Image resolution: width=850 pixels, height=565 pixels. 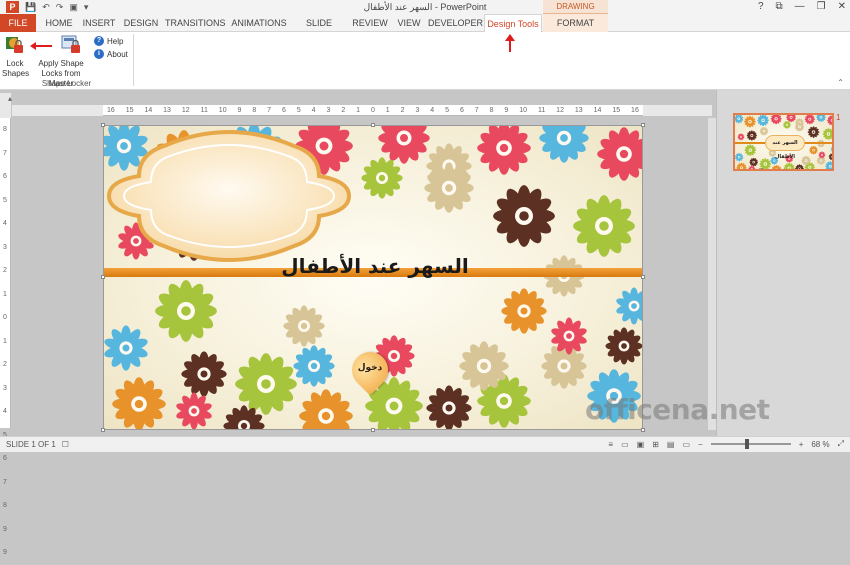 What do you see at coordinates (779, 7) in the screenshot?
I see `ribbon-options-button: ⧉` at bounding box center [779, 7].